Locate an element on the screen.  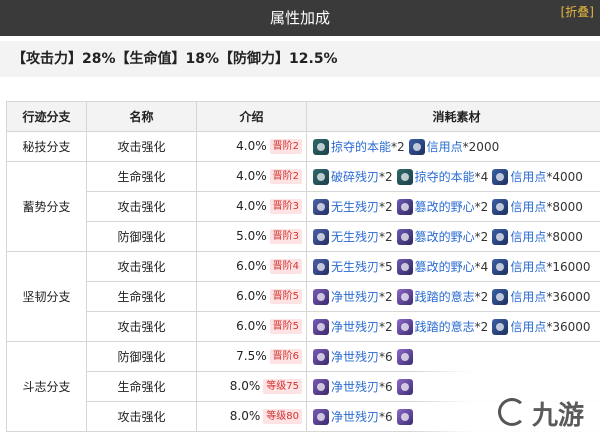
requirement-tag: 晋阶5 is located at coordinates (285, 296).